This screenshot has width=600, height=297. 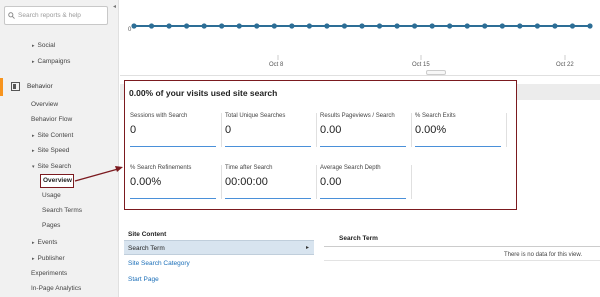 What do you see at coordinates (364, 186) in the screenshot?
I see `metric-average-search-depth: Average Search Depth 0.00` at bounding box center [364, 186].